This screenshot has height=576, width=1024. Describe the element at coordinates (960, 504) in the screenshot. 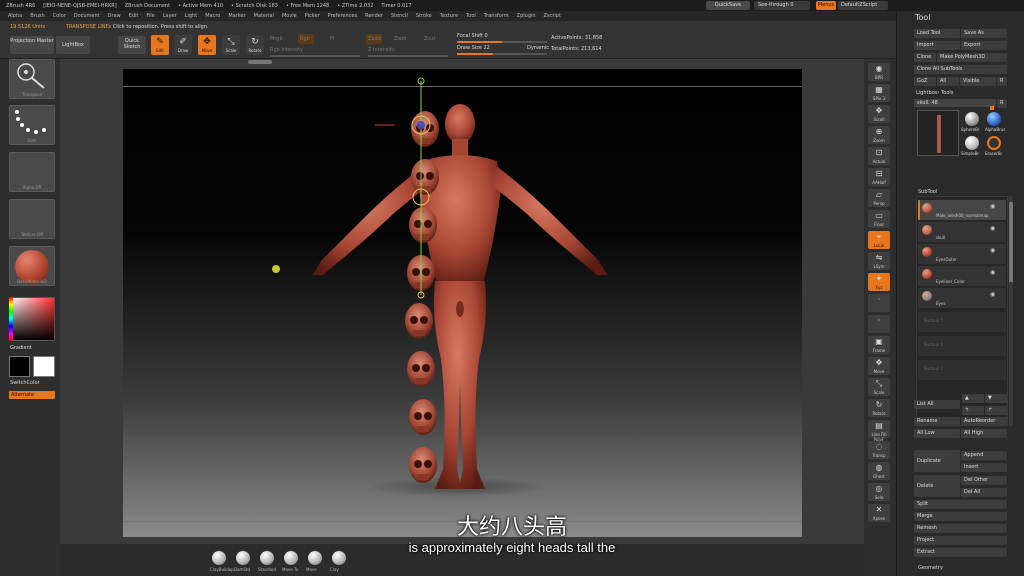

I see `split-button: Split` at that location.